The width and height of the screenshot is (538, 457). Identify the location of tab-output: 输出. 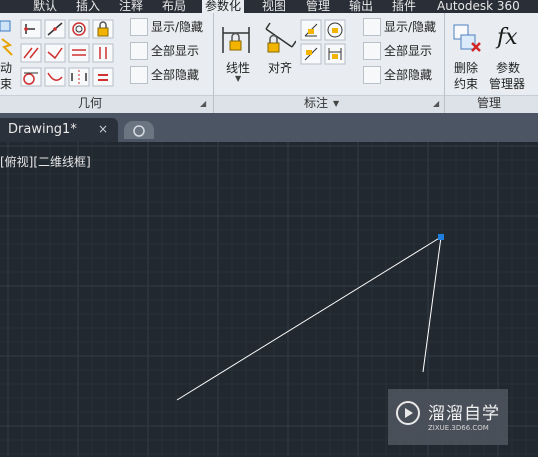
(361, 6).